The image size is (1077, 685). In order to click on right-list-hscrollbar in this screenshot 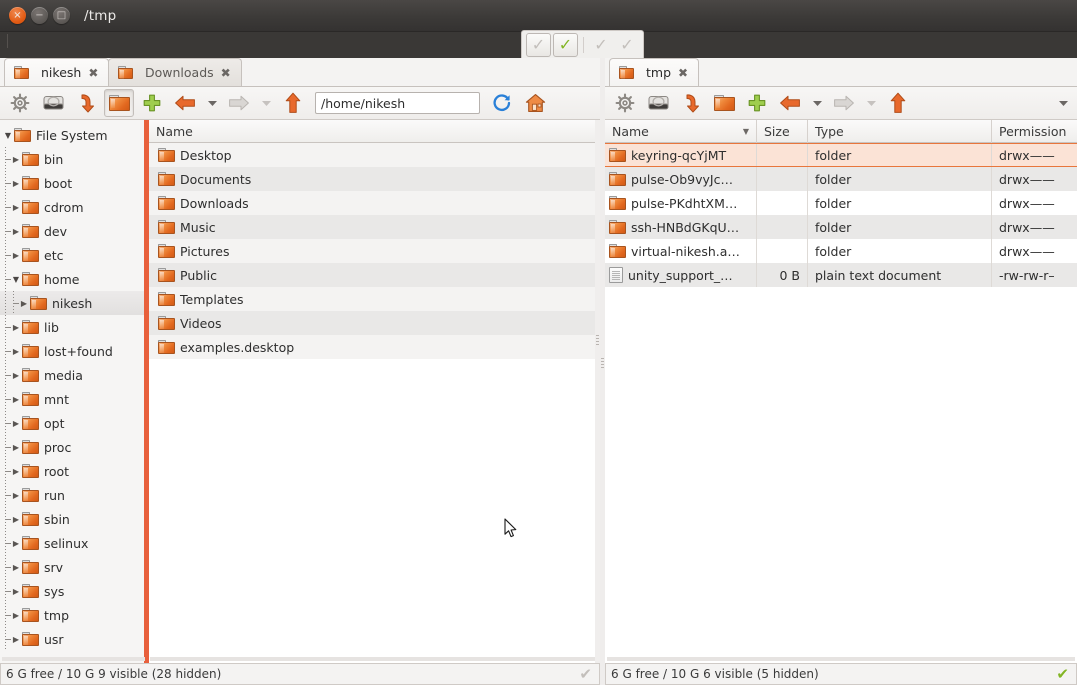, I will do `click(841, 659)`.